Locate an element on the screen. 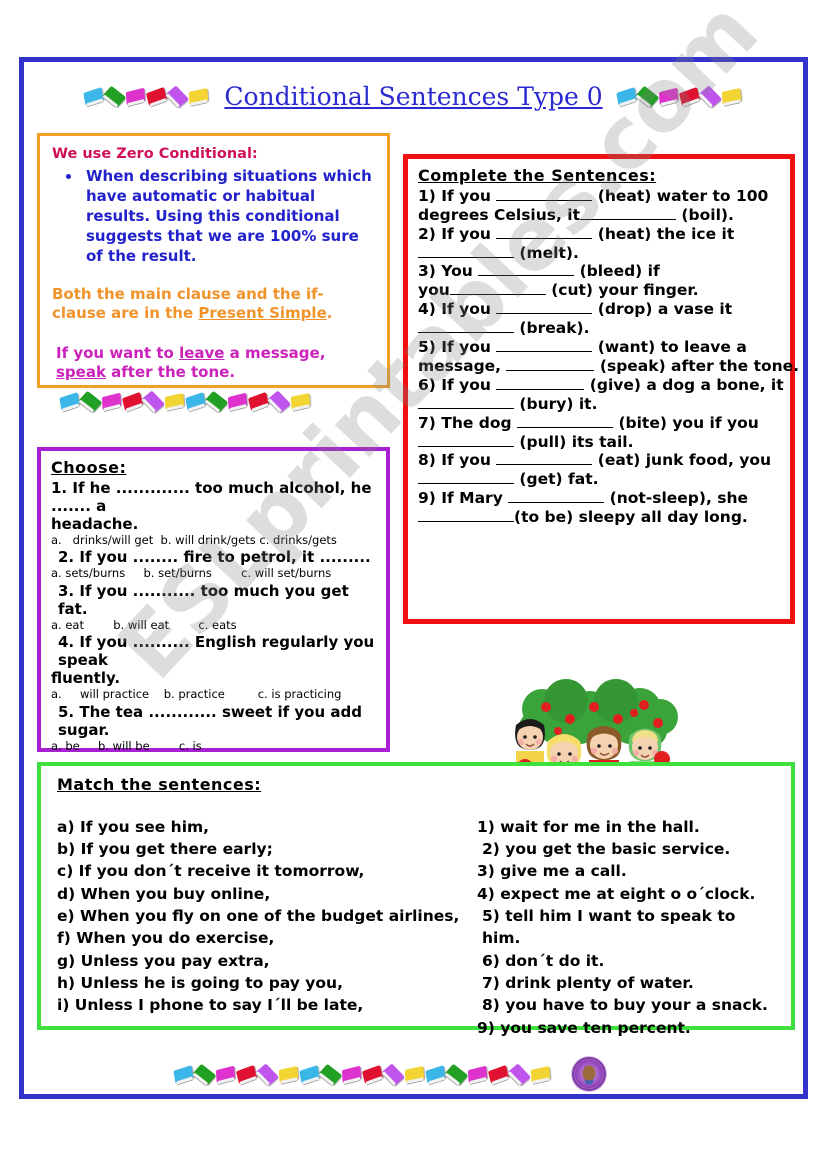 This screenshot has width=826, height=1169. info-example-verb-leave: leave is located at coordinates (202, 352).